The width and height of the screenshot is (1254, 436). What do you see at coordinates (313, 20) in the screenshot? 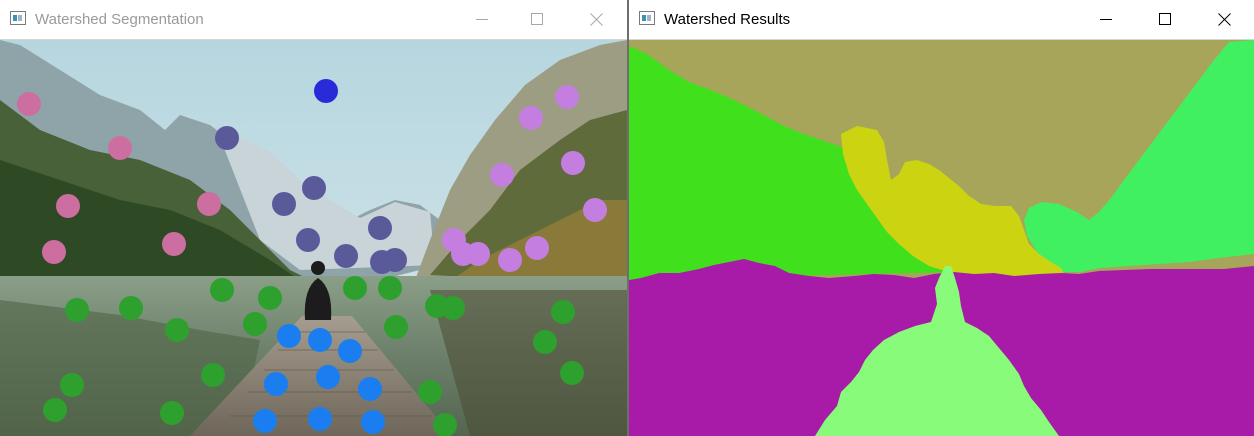
I see `title-bar: Watershed Segmentation` at bounding box center [313, 20].